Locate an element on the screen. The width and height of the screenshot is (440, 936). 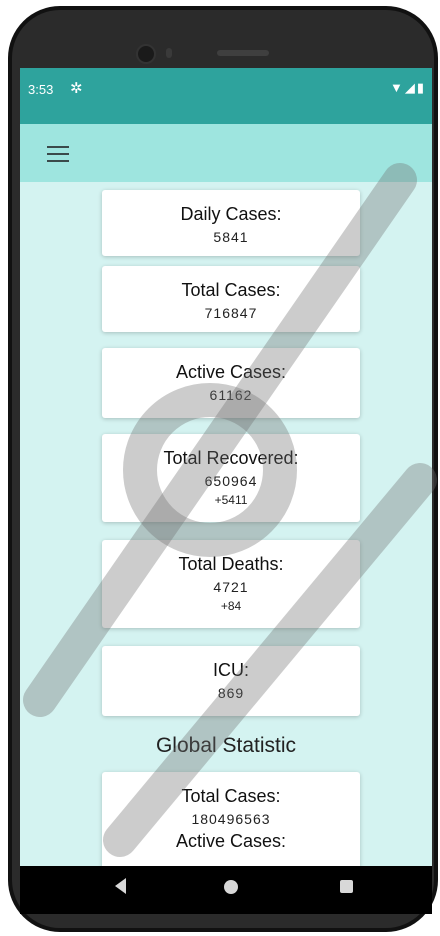
system-status-icons: ▼◢▮ is located at coordinates (408, 88).